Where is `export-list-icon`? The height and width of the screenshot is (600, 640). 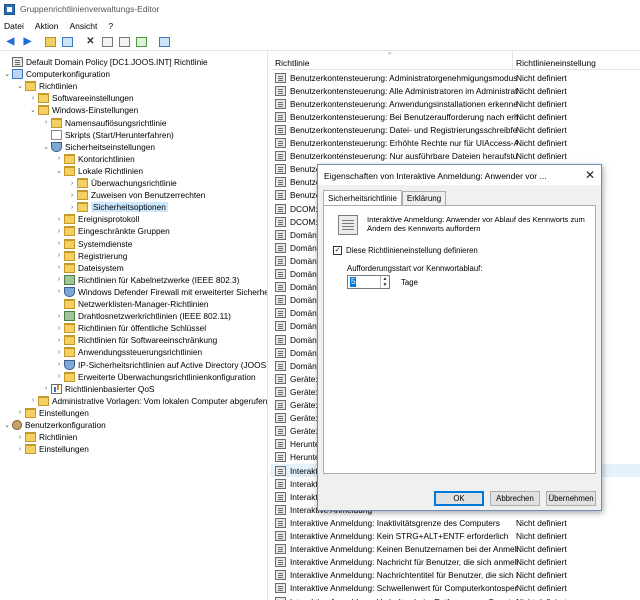
export-list-icon is located at coordinates (141, 42).